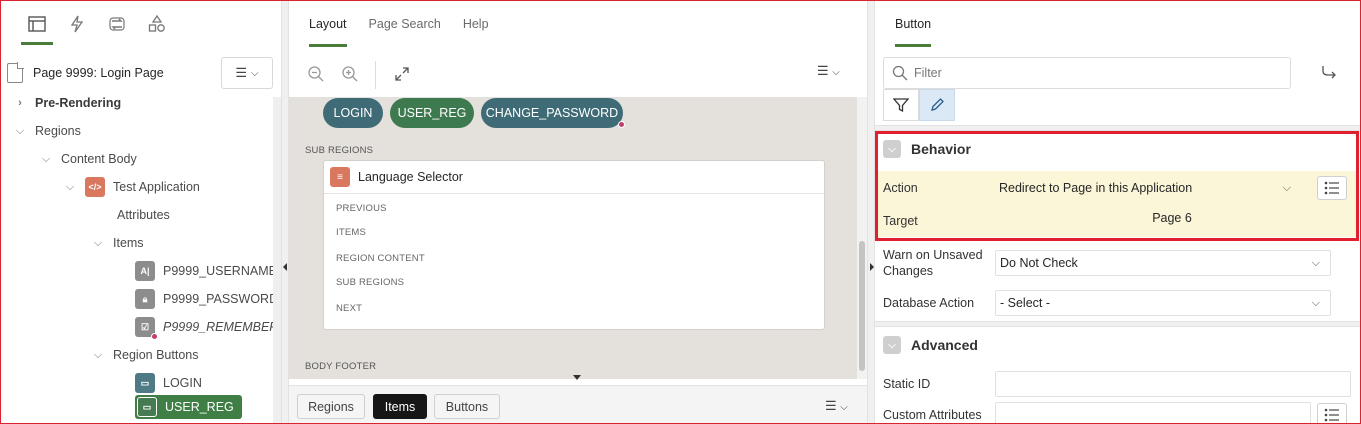 This screenshot has width=1361, height=424. What do you see at coordinates (410, 177) in the screenshot?
I see `sub-region-title: Language Selector` at bounding box center [410, 177].